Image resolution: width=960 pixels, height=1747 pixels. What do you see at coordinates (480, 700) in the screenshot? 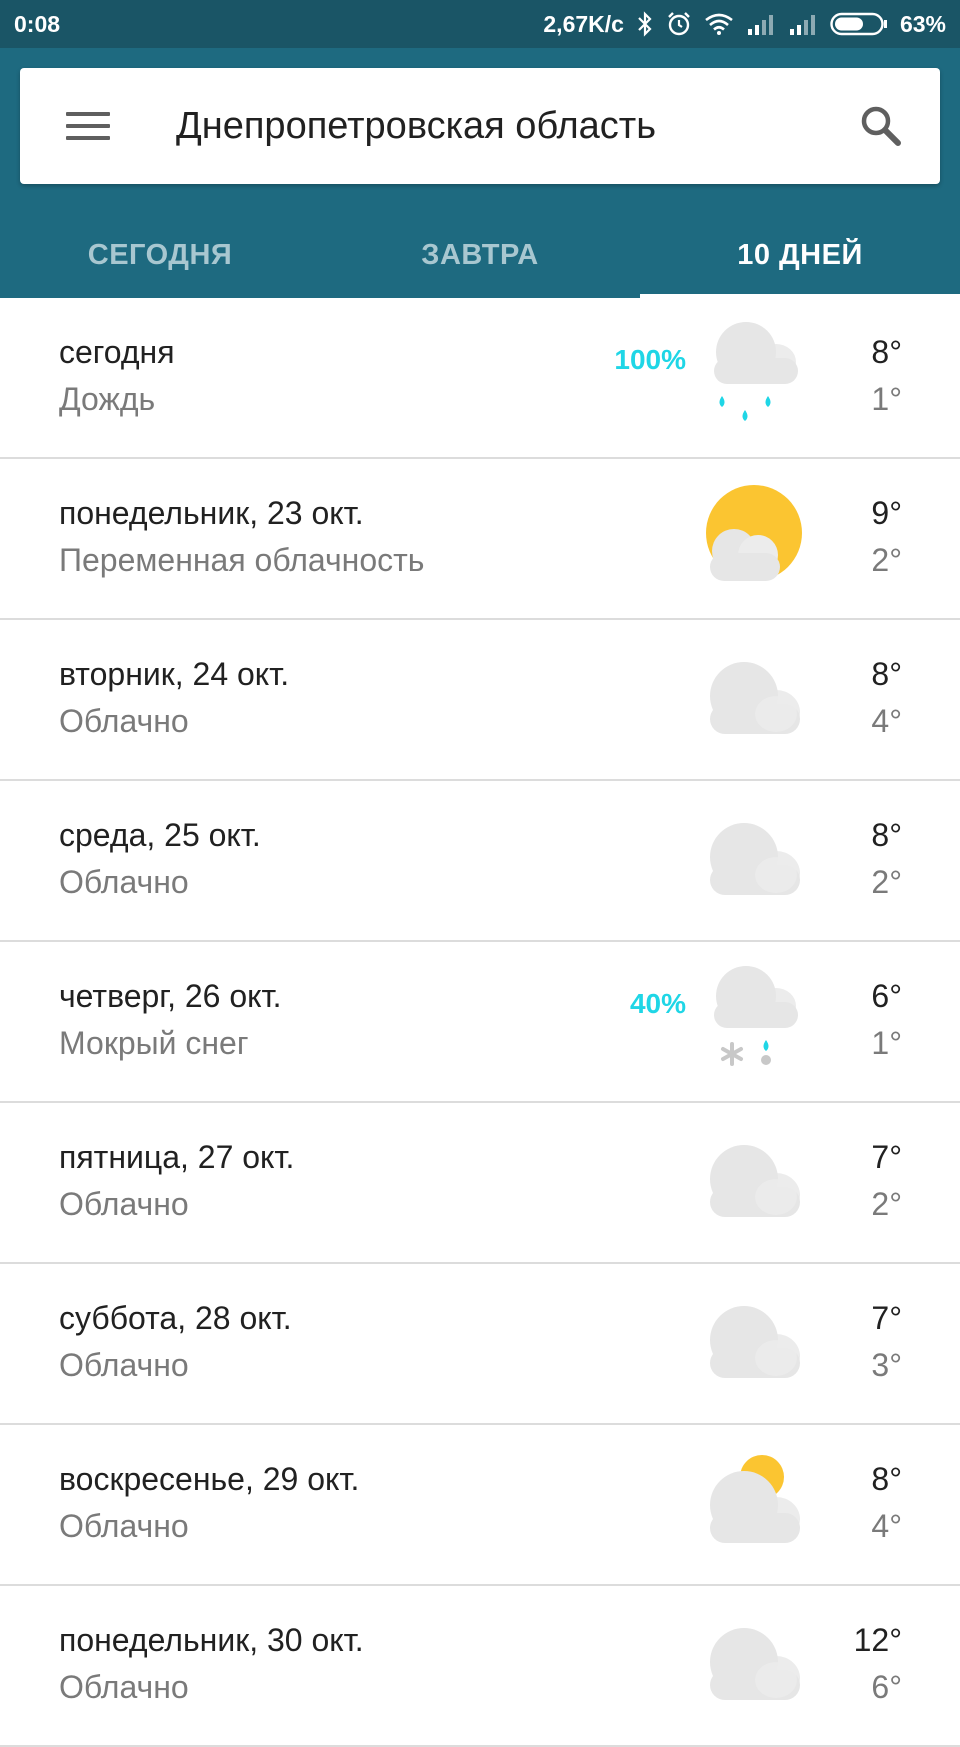
I see `forecast-row: вторник, 24 окт. Облачно 8° 4°` at bounding box center [480, 700].